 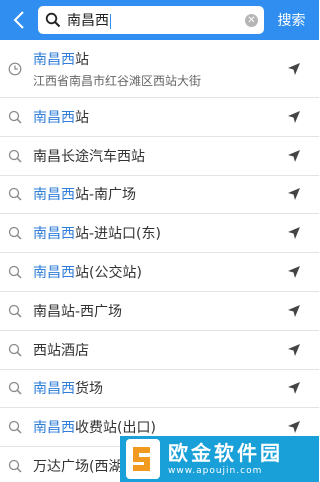 I want to click on result-row: 西站酒店, so click(x=159, y=350).